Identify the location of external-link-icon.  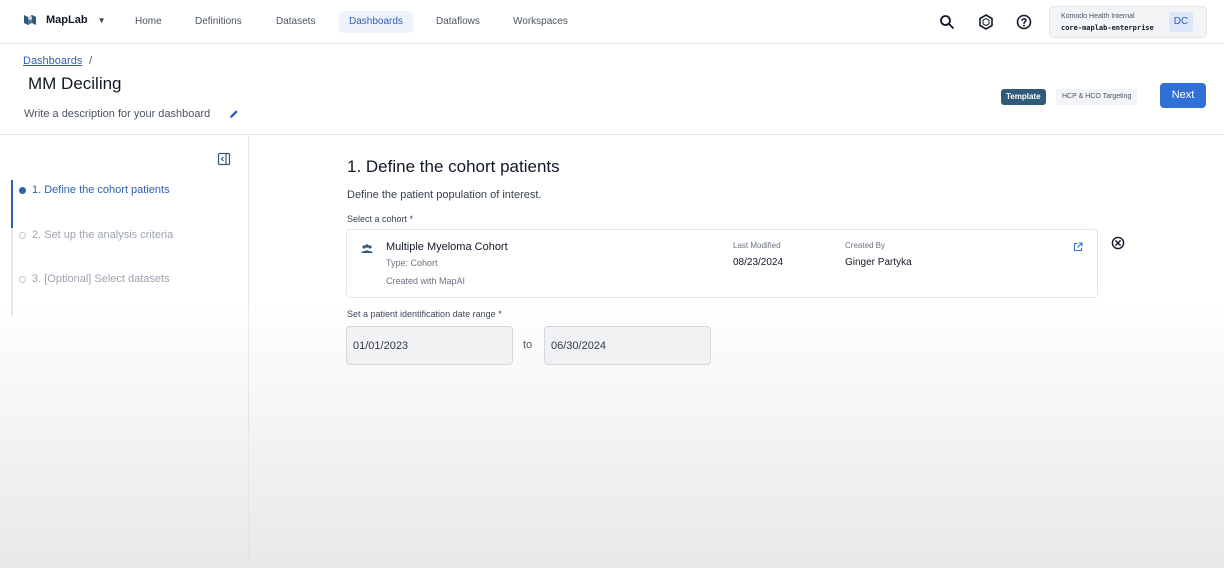
(1078, 247).